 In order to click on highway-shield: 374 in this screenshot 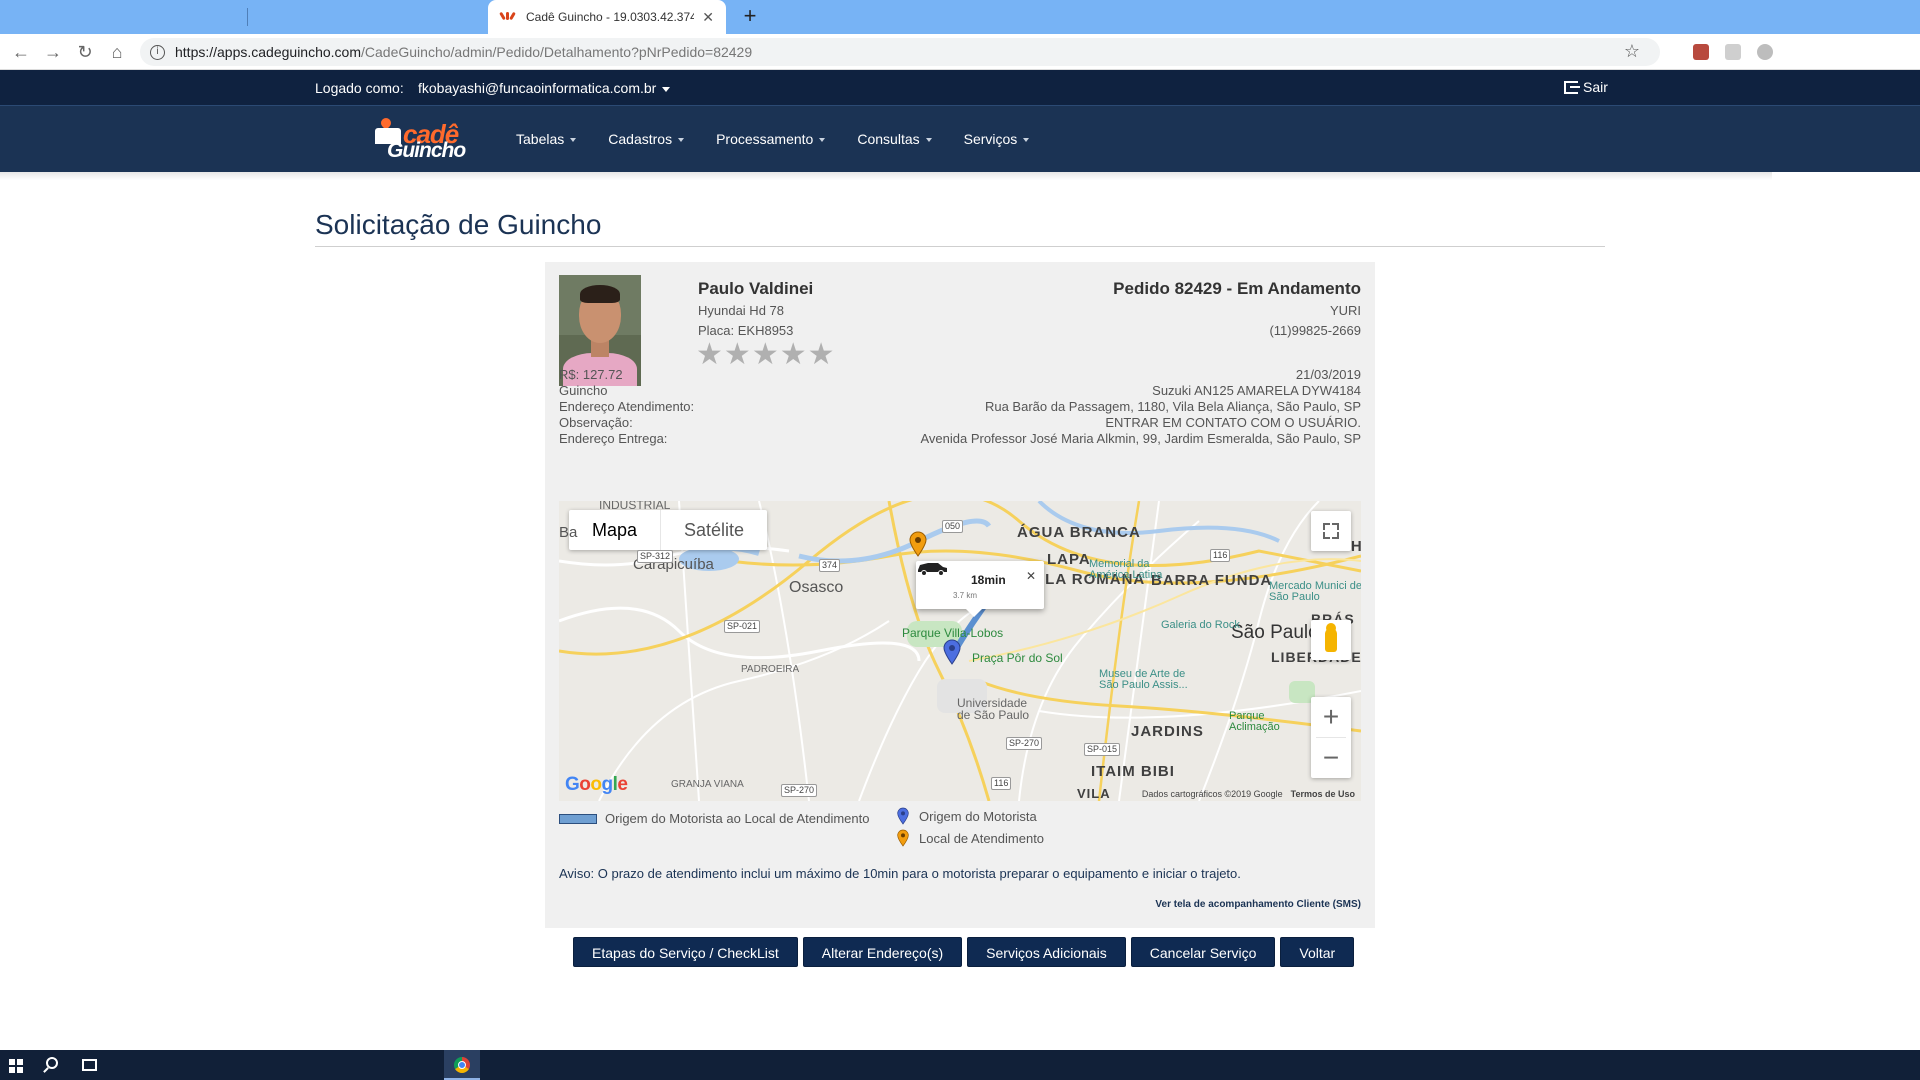, I will do `click(830, 565)`.